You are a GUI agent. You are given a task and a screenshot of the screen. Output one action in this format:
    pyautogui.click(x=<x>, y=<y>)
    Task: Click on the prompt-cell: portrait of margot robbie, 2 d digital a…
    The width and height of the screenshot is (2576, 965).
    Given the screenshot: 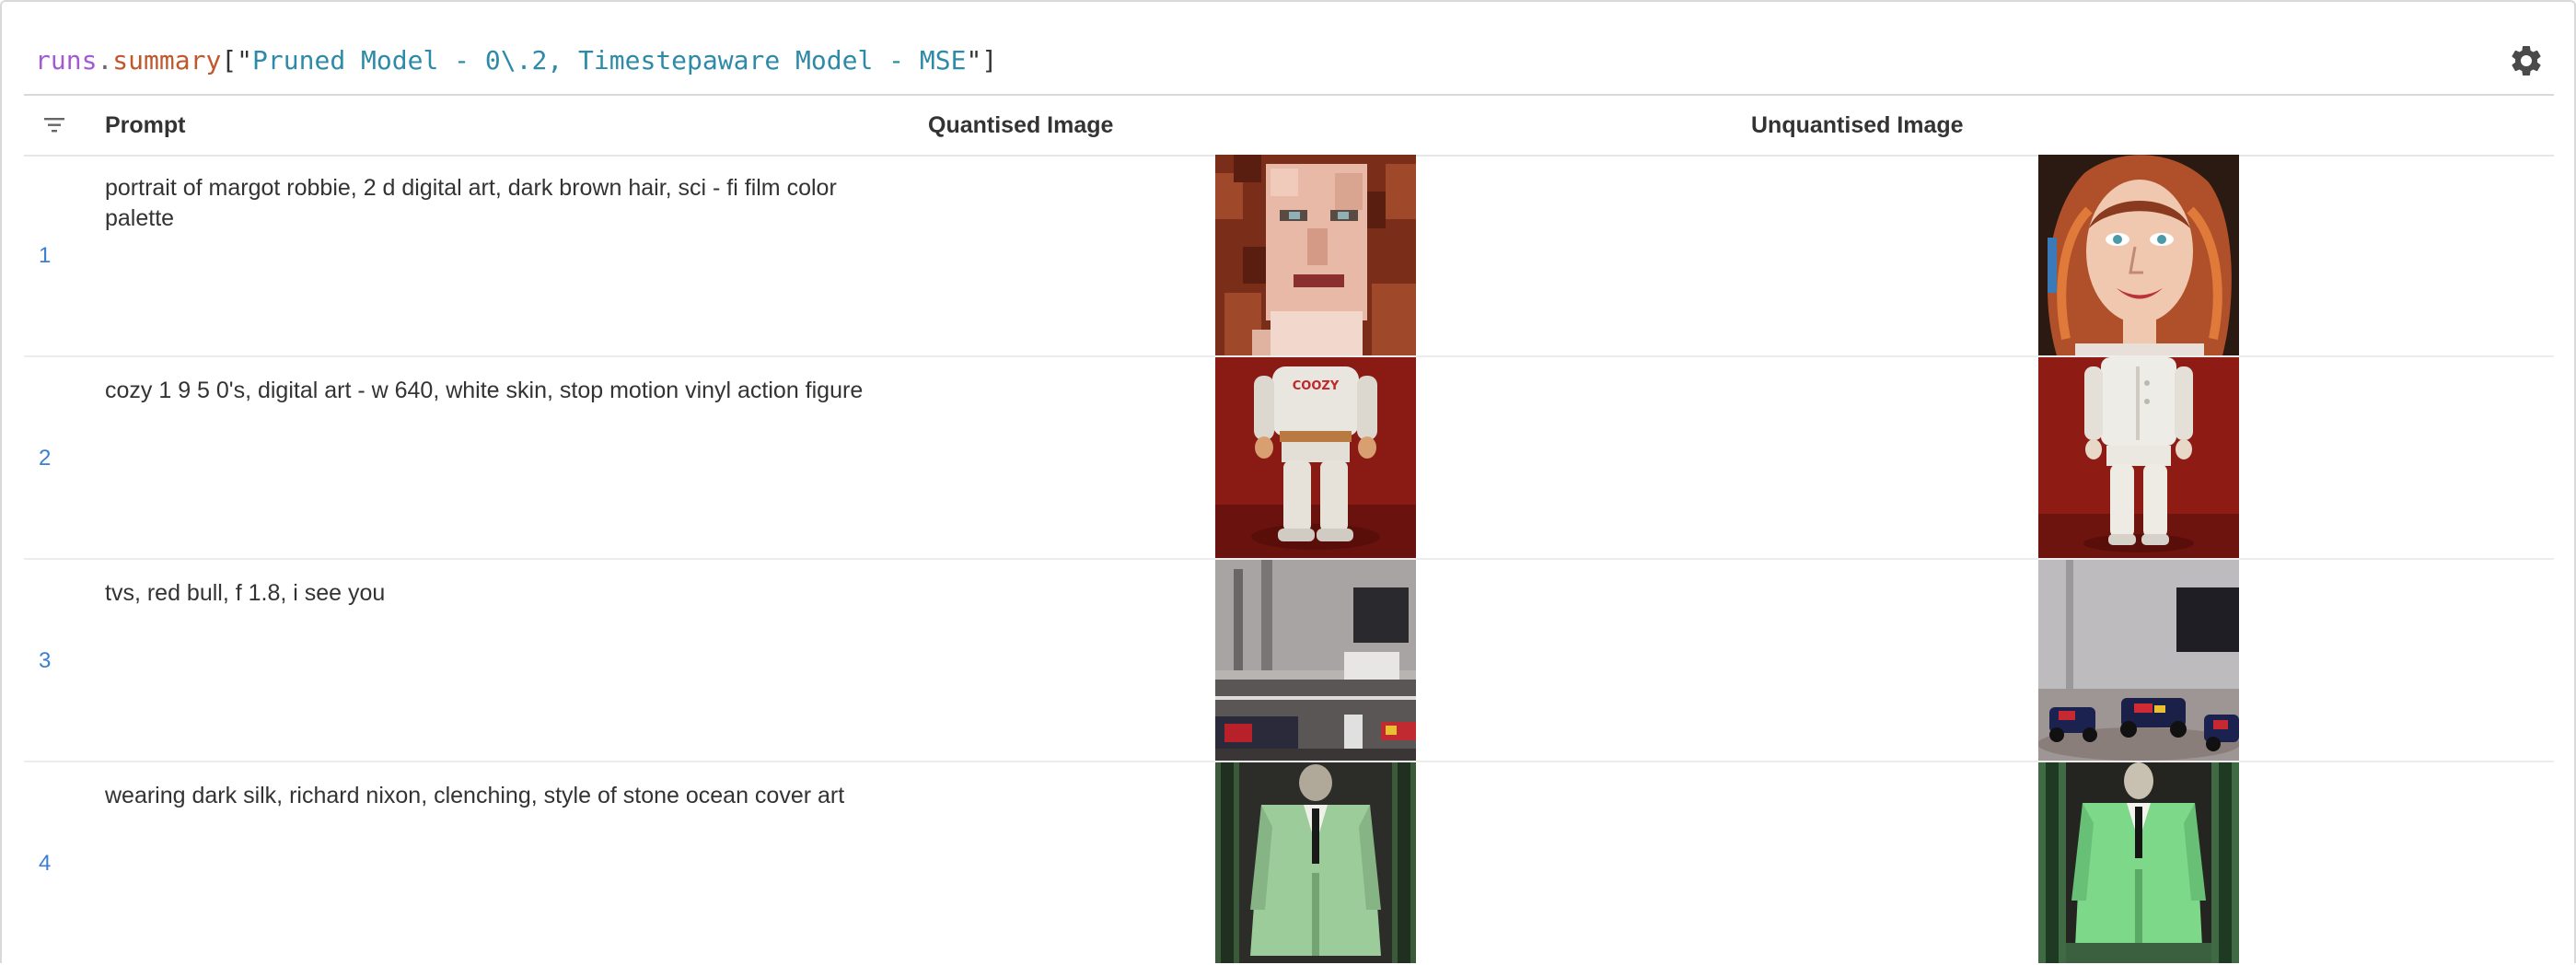 What is the action you would take?
    pyautogui.click(x=471, y=203)
    